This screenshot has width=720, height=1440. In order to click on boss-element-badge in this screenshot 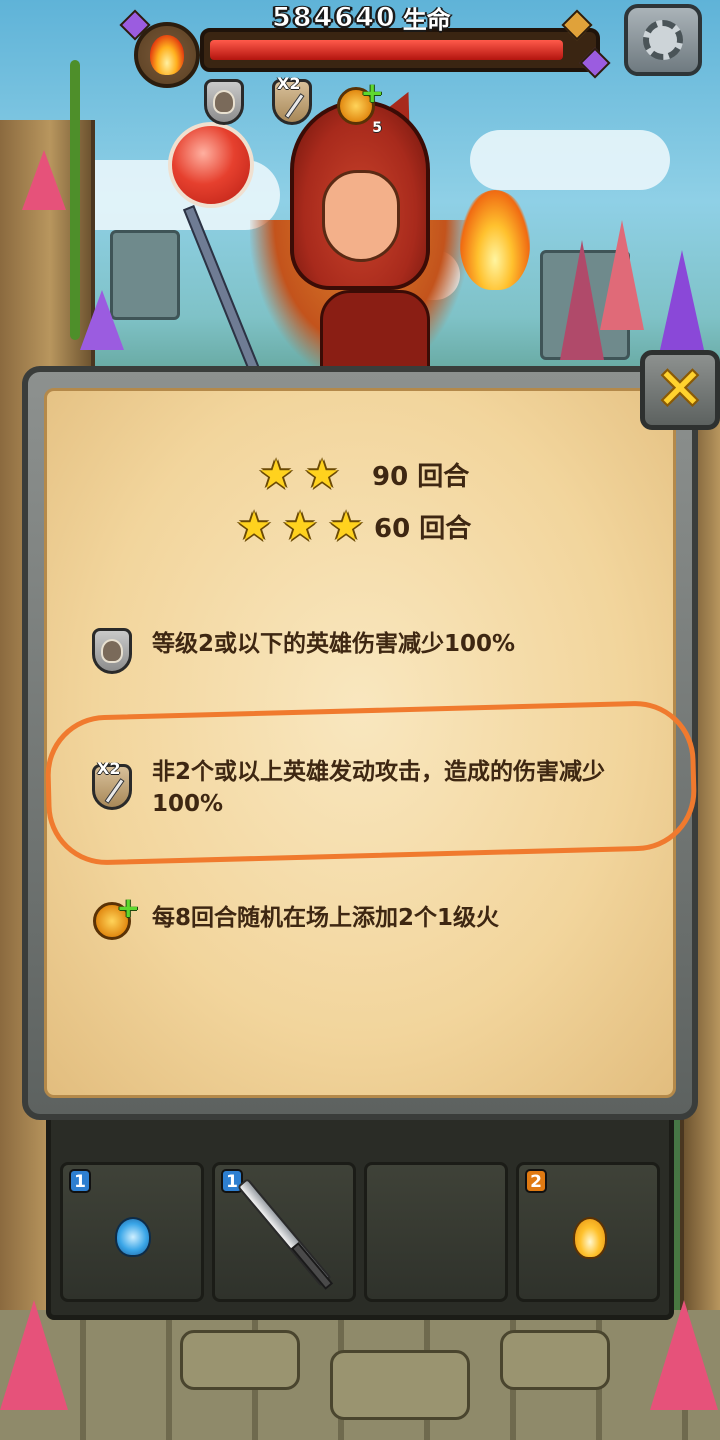, I will do `click(167, 55)`.